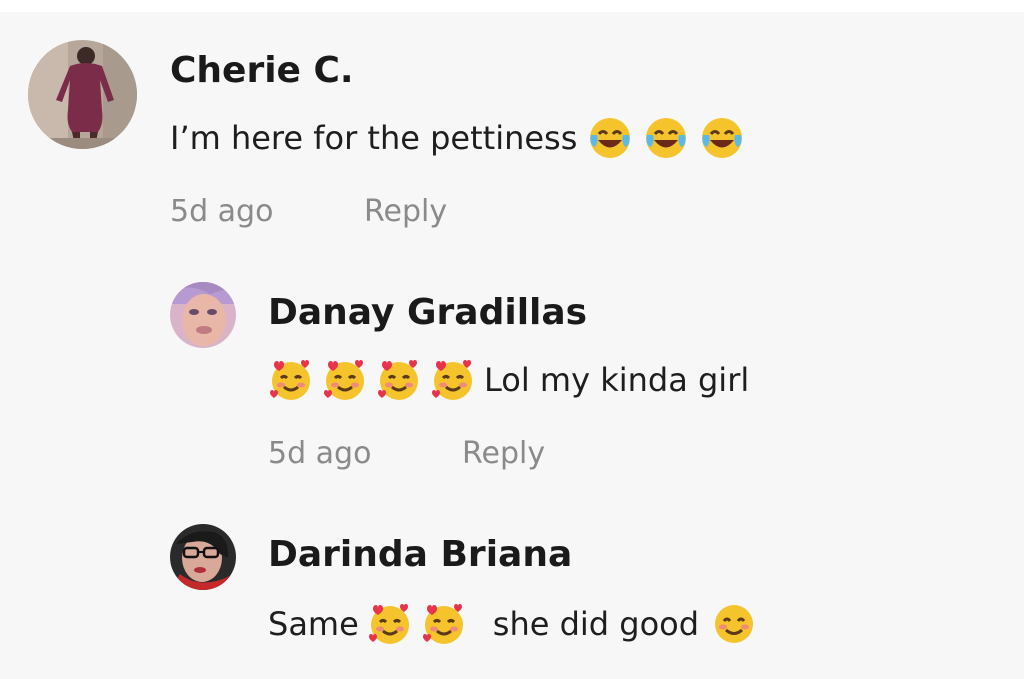 This screenshot has width=1024, height=679. Describe the element at coordinates (734, 624) in the screenshot. I see `smiling-face-with-smiling-eyes-icon` at that location.